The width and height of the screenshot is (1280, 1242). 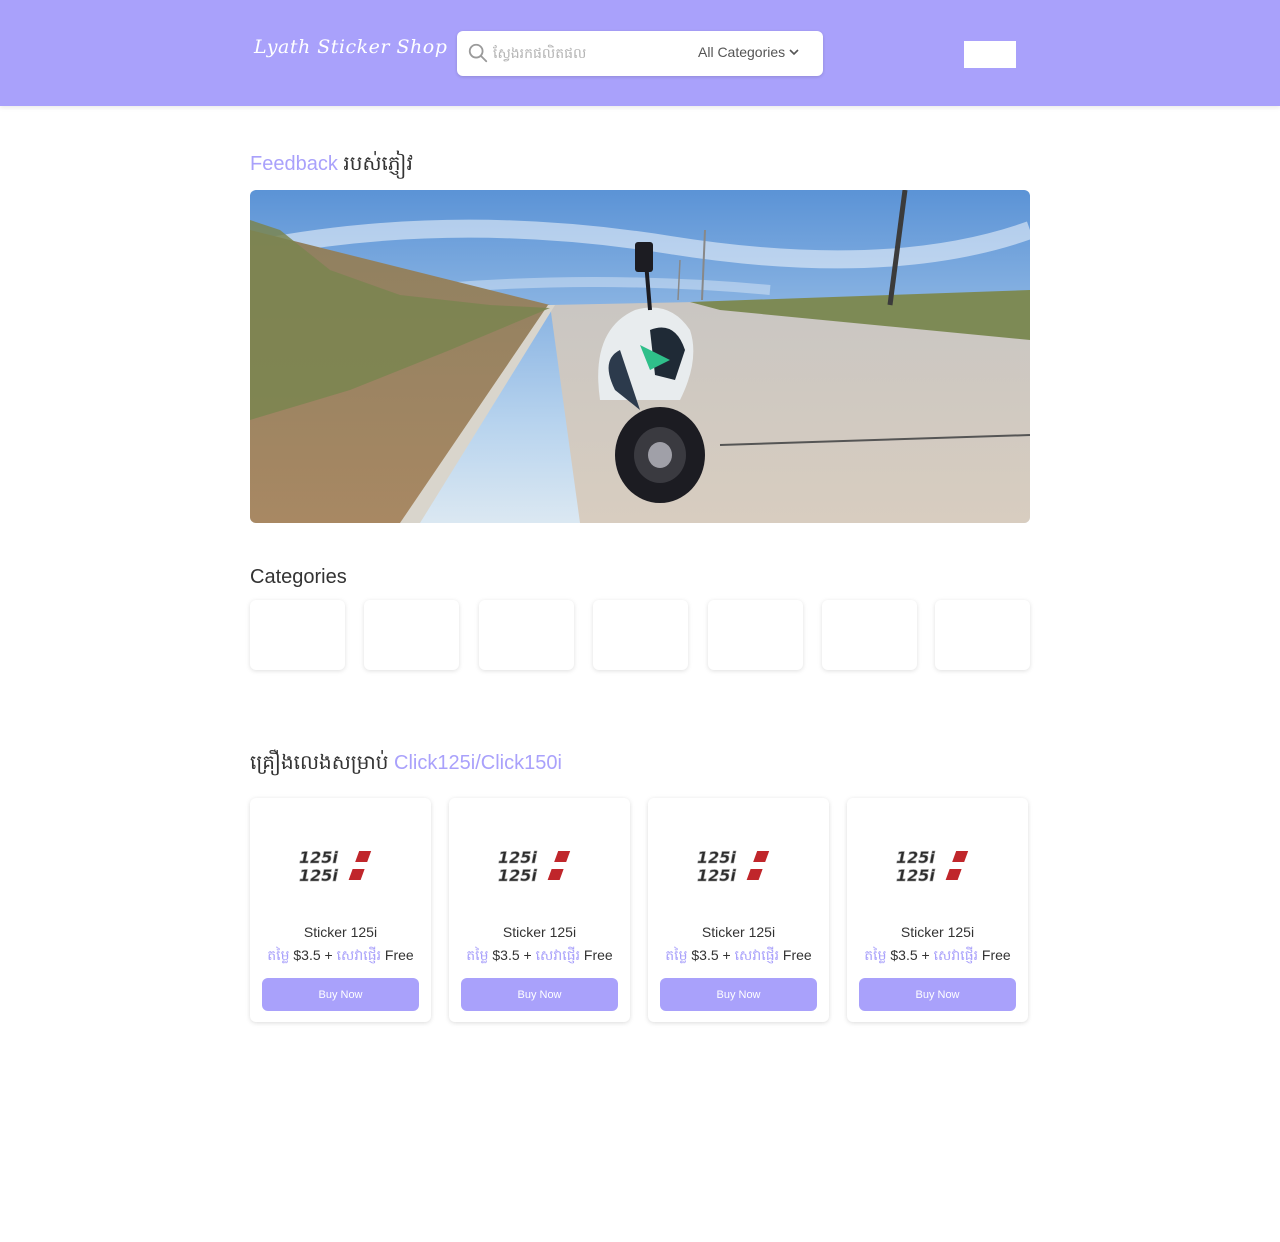 What do you see at coordinates (742, 52) in the screenshot?
I see `category-select-label: All Categories` at bounding box center [742, 52].